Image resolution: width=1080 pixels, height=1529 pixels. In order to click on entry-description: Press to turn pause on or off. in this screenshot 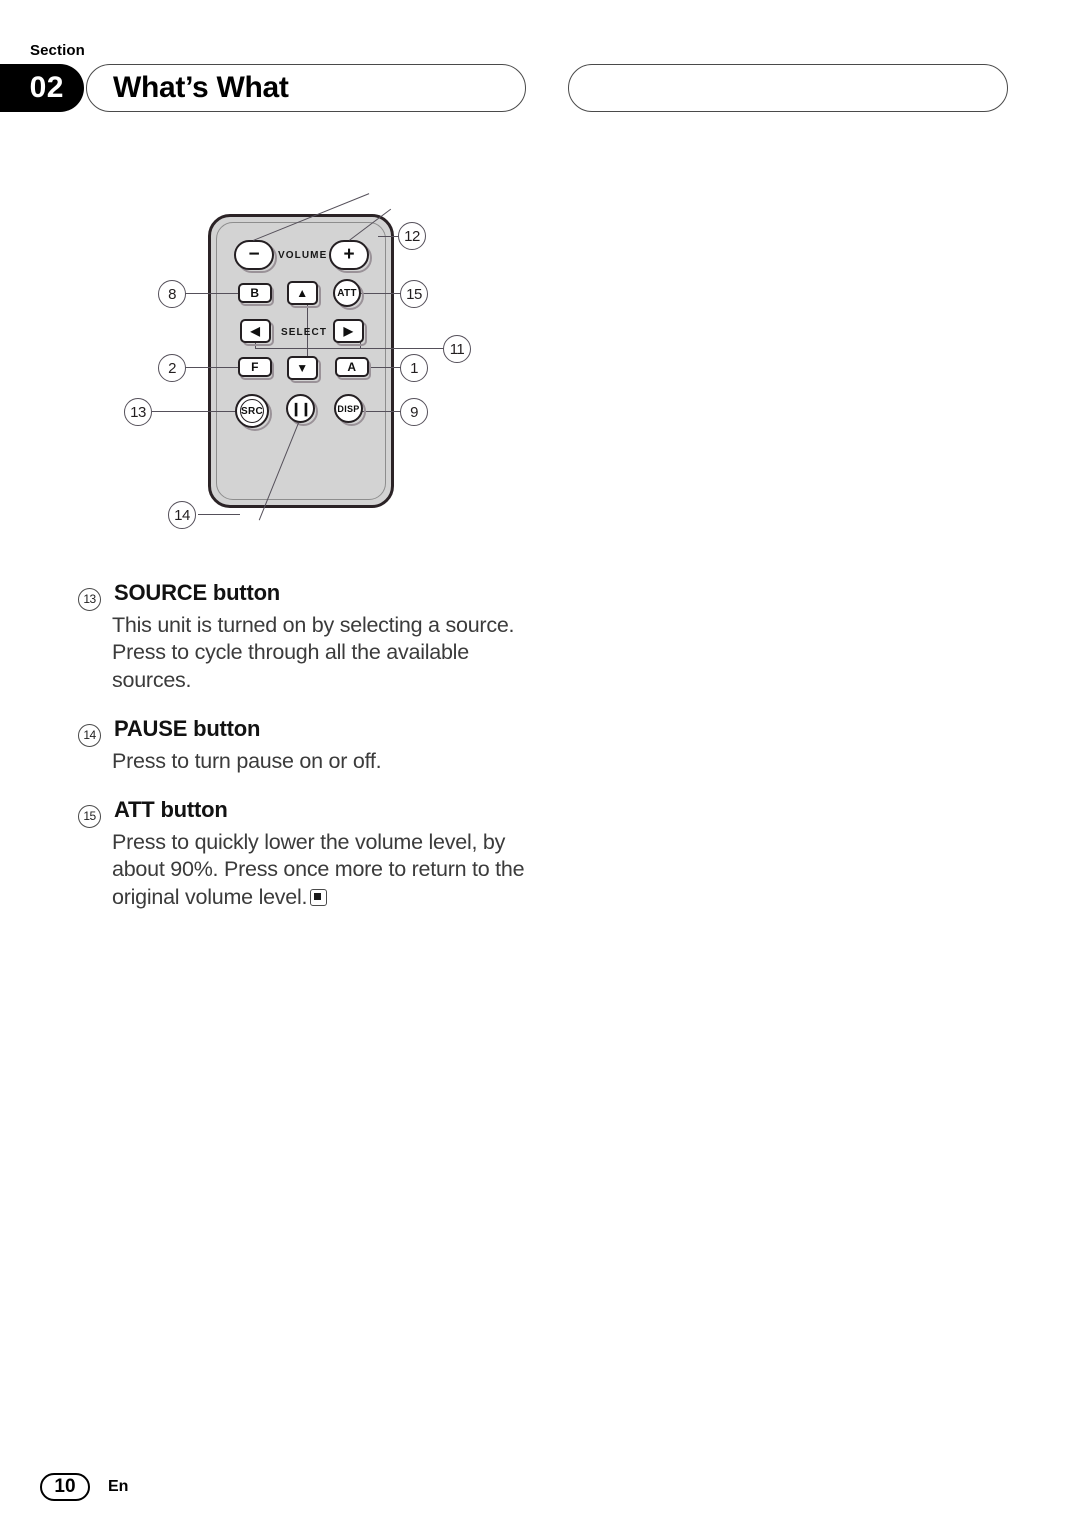, I will do `click(247, 760)`.